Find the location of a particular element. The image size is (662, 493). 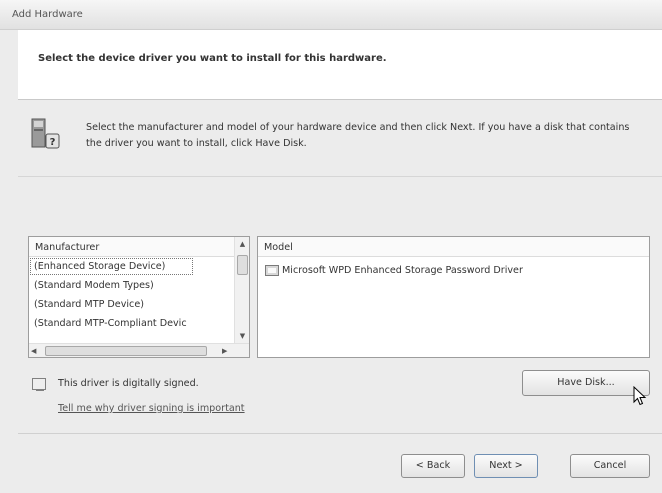

next-button: Next > is located at coordinates (506, 466).